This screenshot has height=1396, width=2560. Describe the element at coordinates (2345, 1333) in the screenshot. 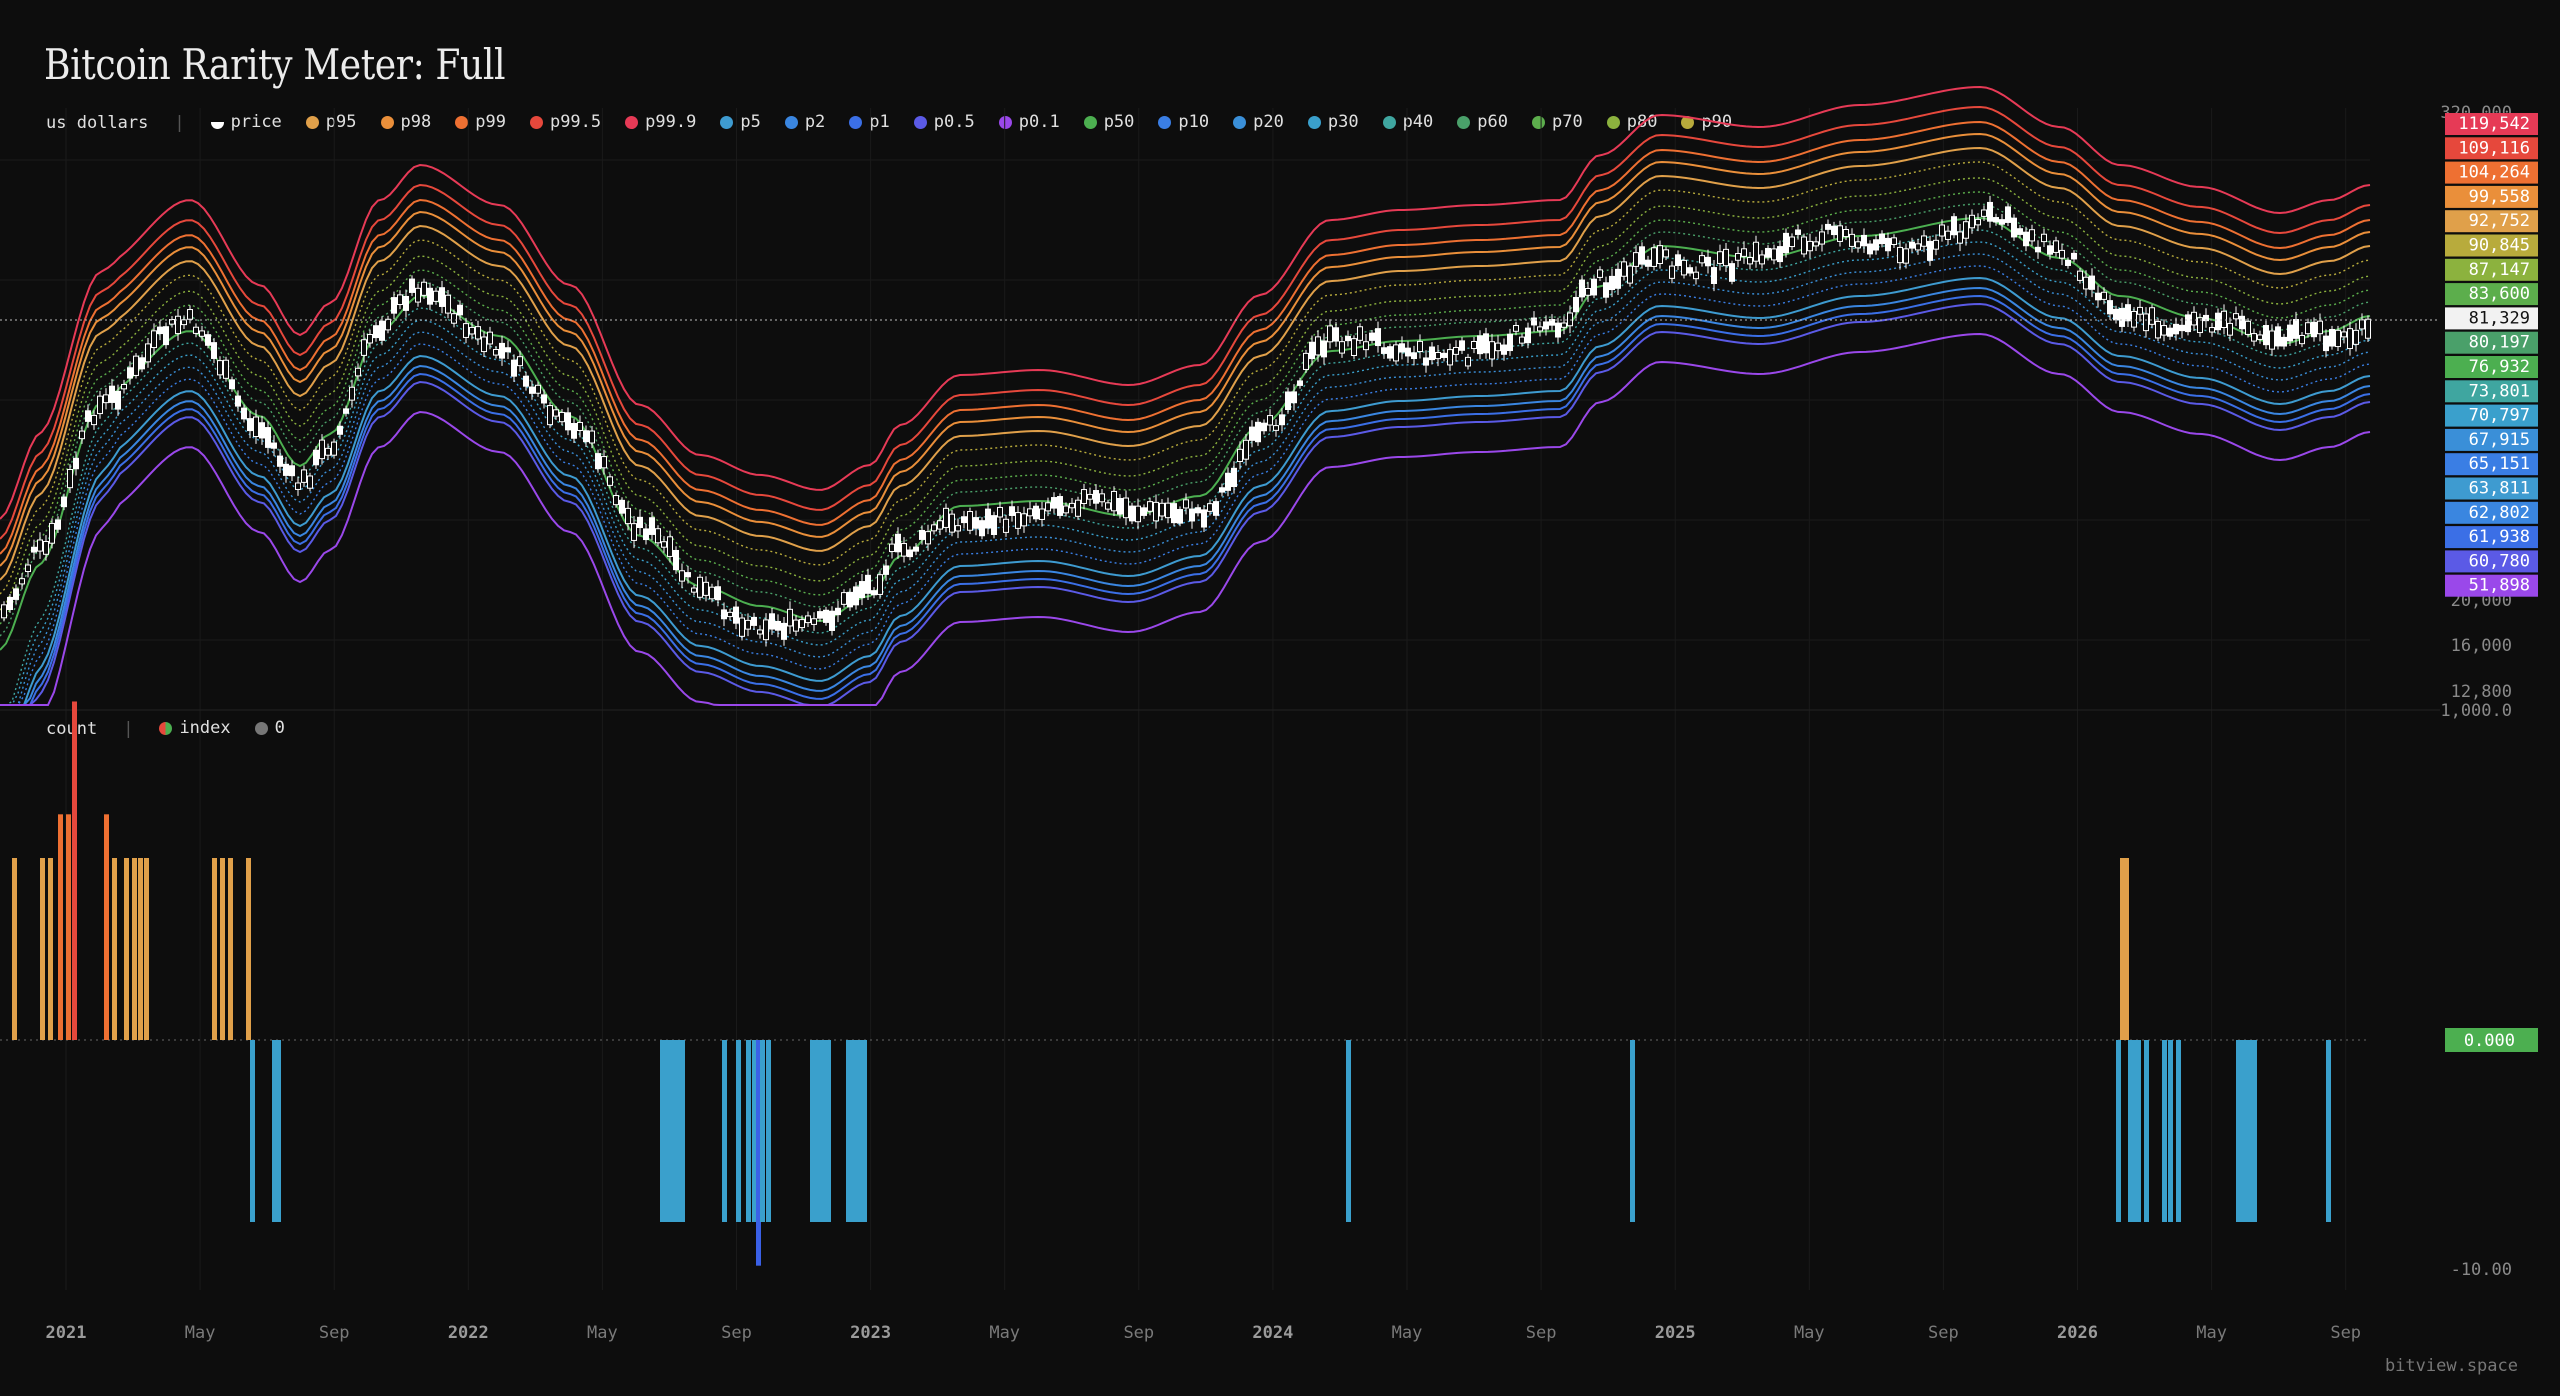

I see `x-axis-tick: Sep` at that location.